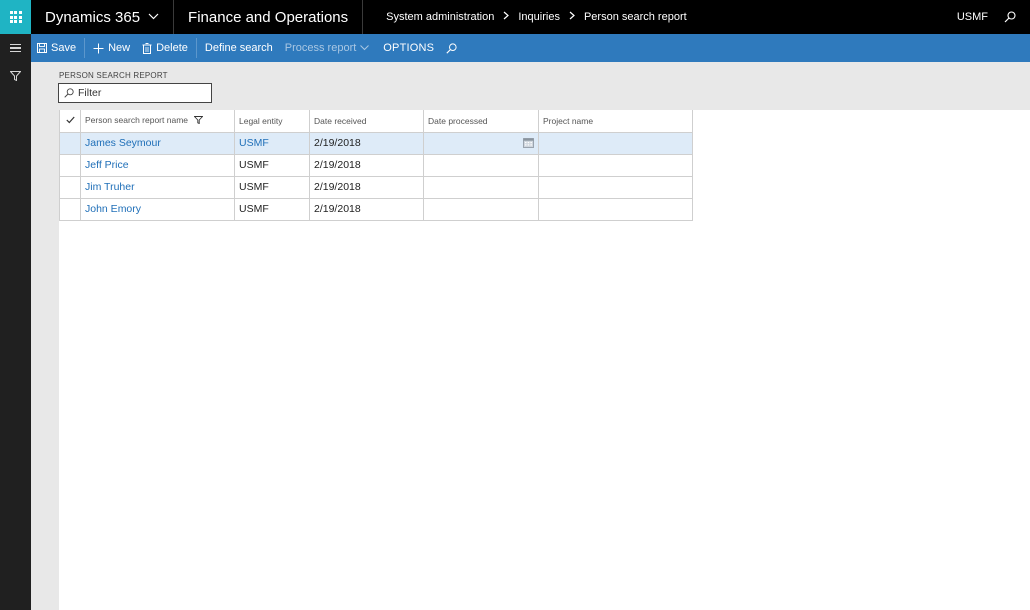 The height and width of the screenshot is (610, 1030). I want to click on waffle-icon, so click(15, 17).